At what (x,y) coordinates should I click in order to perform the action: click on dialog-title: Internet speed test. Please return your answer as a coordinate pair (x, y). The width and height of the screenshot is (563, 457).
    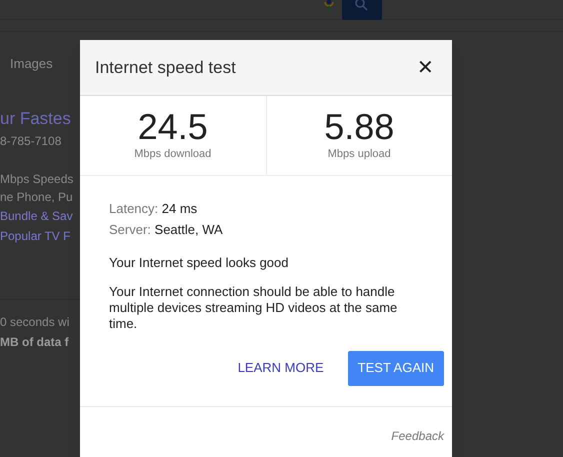
    Looking at the image, I should click on (165, 67).